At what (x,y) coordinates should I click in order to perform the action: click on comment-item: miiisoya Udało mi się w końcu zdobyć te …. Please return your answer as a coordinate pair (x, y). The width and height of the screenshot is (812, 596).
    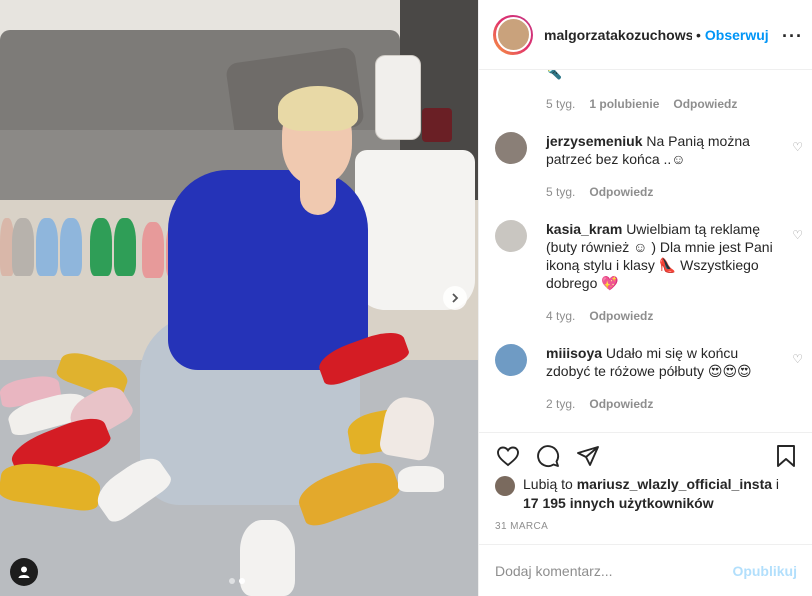
    Looking at the image, I should click on (649, 362).